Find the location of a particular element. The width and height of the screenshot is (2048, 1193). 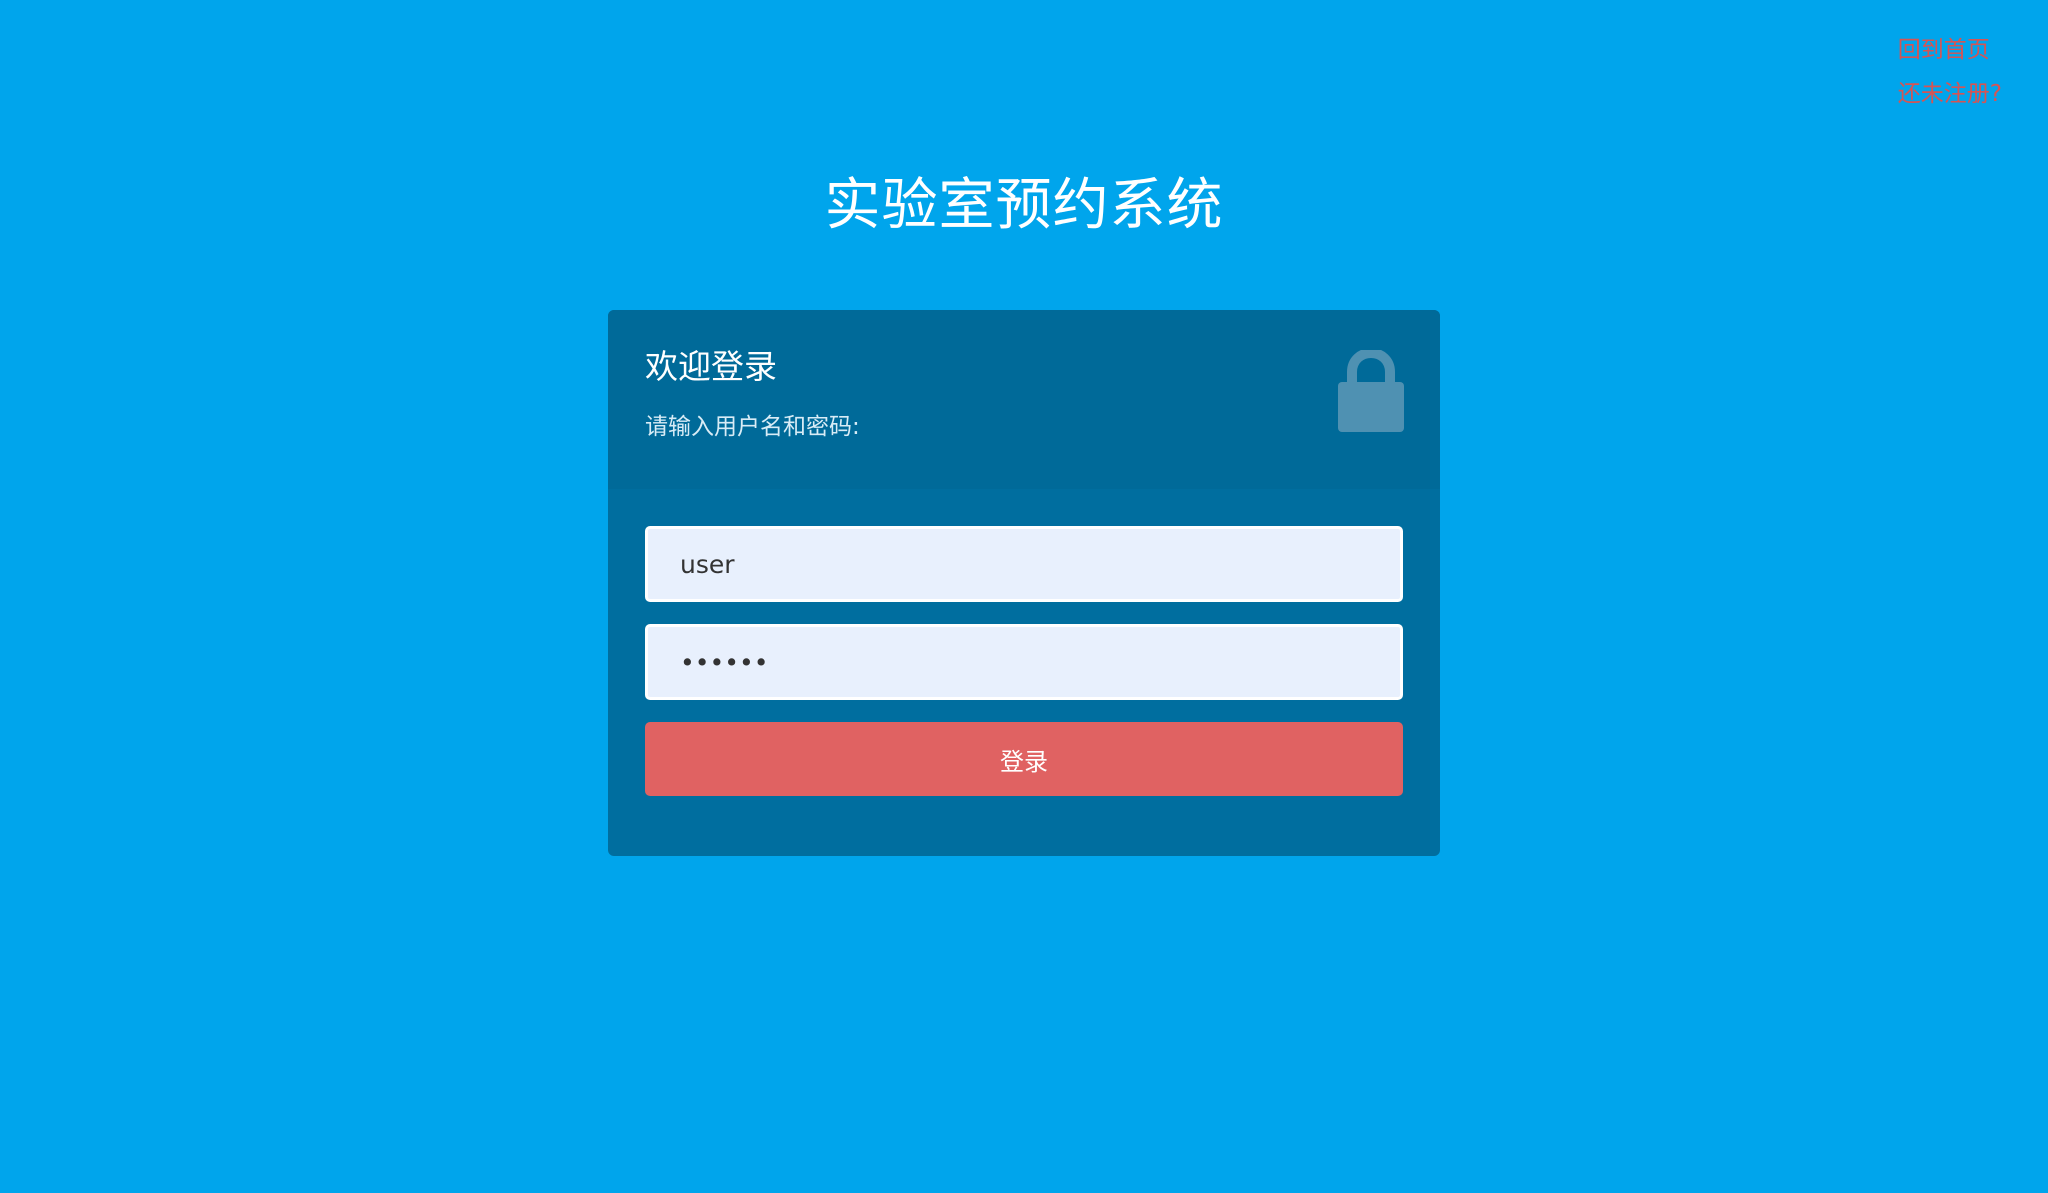

top-links: 回到首页 还未注册? is located at coordinates (1950, 72).